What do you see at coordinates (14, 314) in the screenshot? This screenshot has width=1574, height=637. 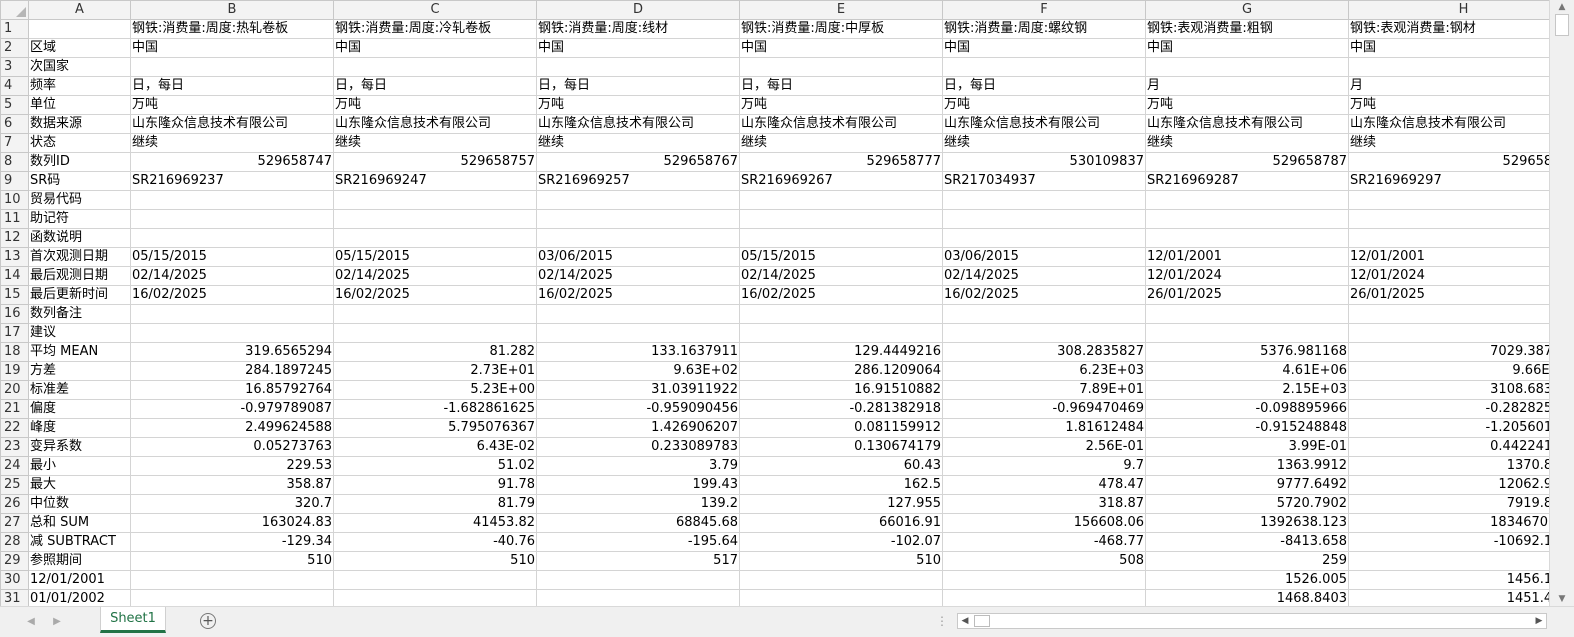 I see `row-header: 16` at bounding box center [14, 314].